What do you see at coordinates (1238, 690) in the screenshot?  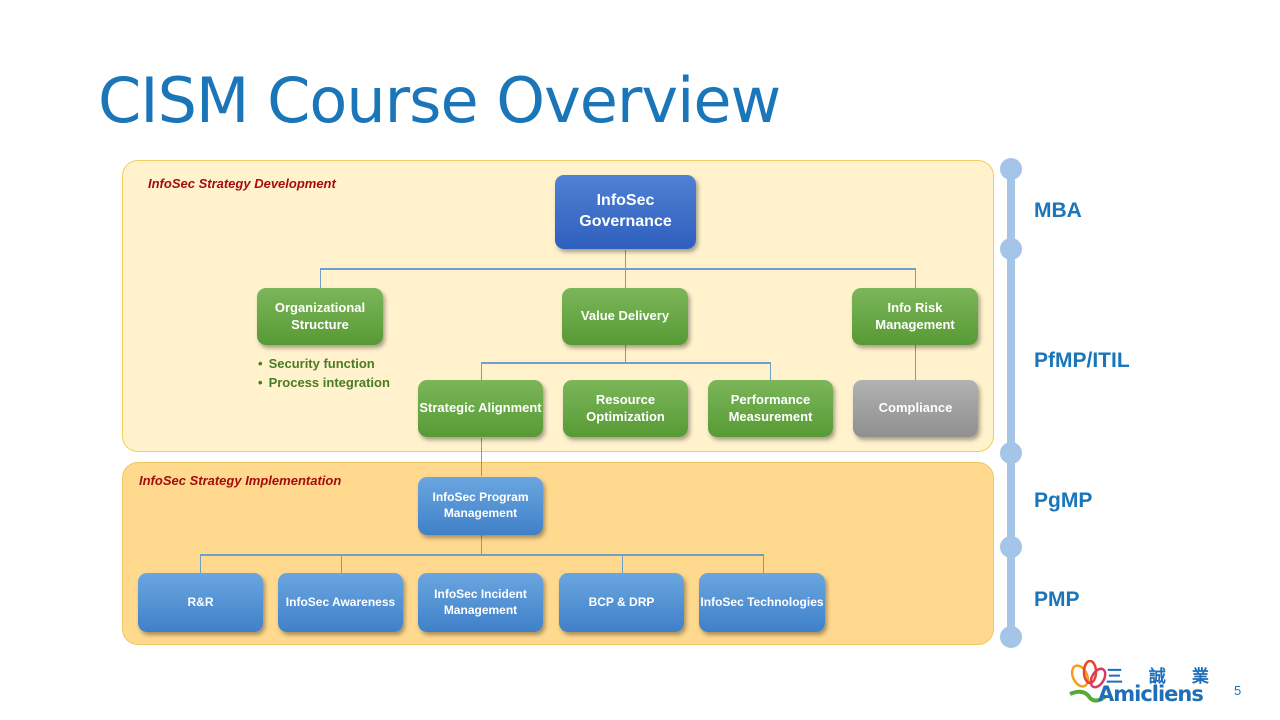 I see `page-number: 5` at bounding box center [1238, 690].